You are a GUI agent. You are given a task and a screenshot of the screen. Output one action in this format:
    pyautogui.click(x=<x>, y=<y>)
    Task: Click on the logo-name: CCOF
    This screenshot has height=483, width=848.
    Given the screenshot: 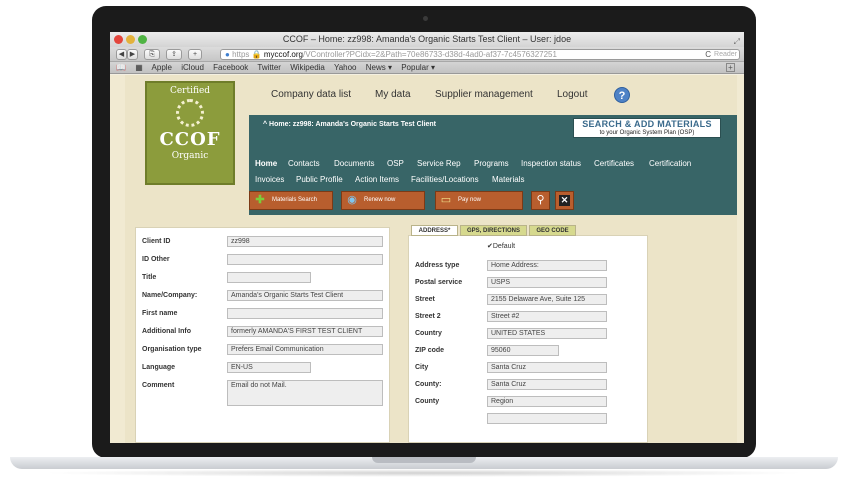 What is the action you would take?
    pyautogui.click(x=190, y=139)
    